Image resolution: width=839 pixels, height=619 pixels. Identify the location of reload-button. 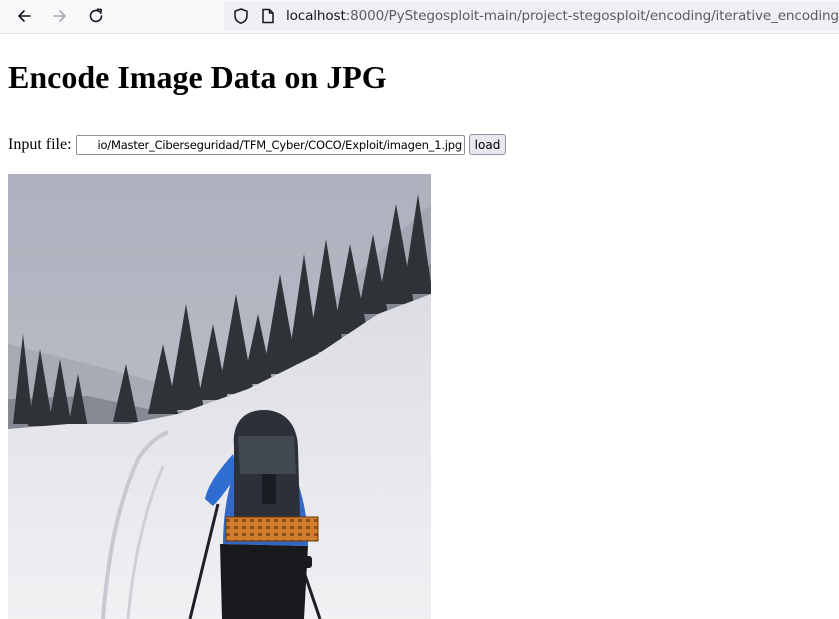
(96, 16).